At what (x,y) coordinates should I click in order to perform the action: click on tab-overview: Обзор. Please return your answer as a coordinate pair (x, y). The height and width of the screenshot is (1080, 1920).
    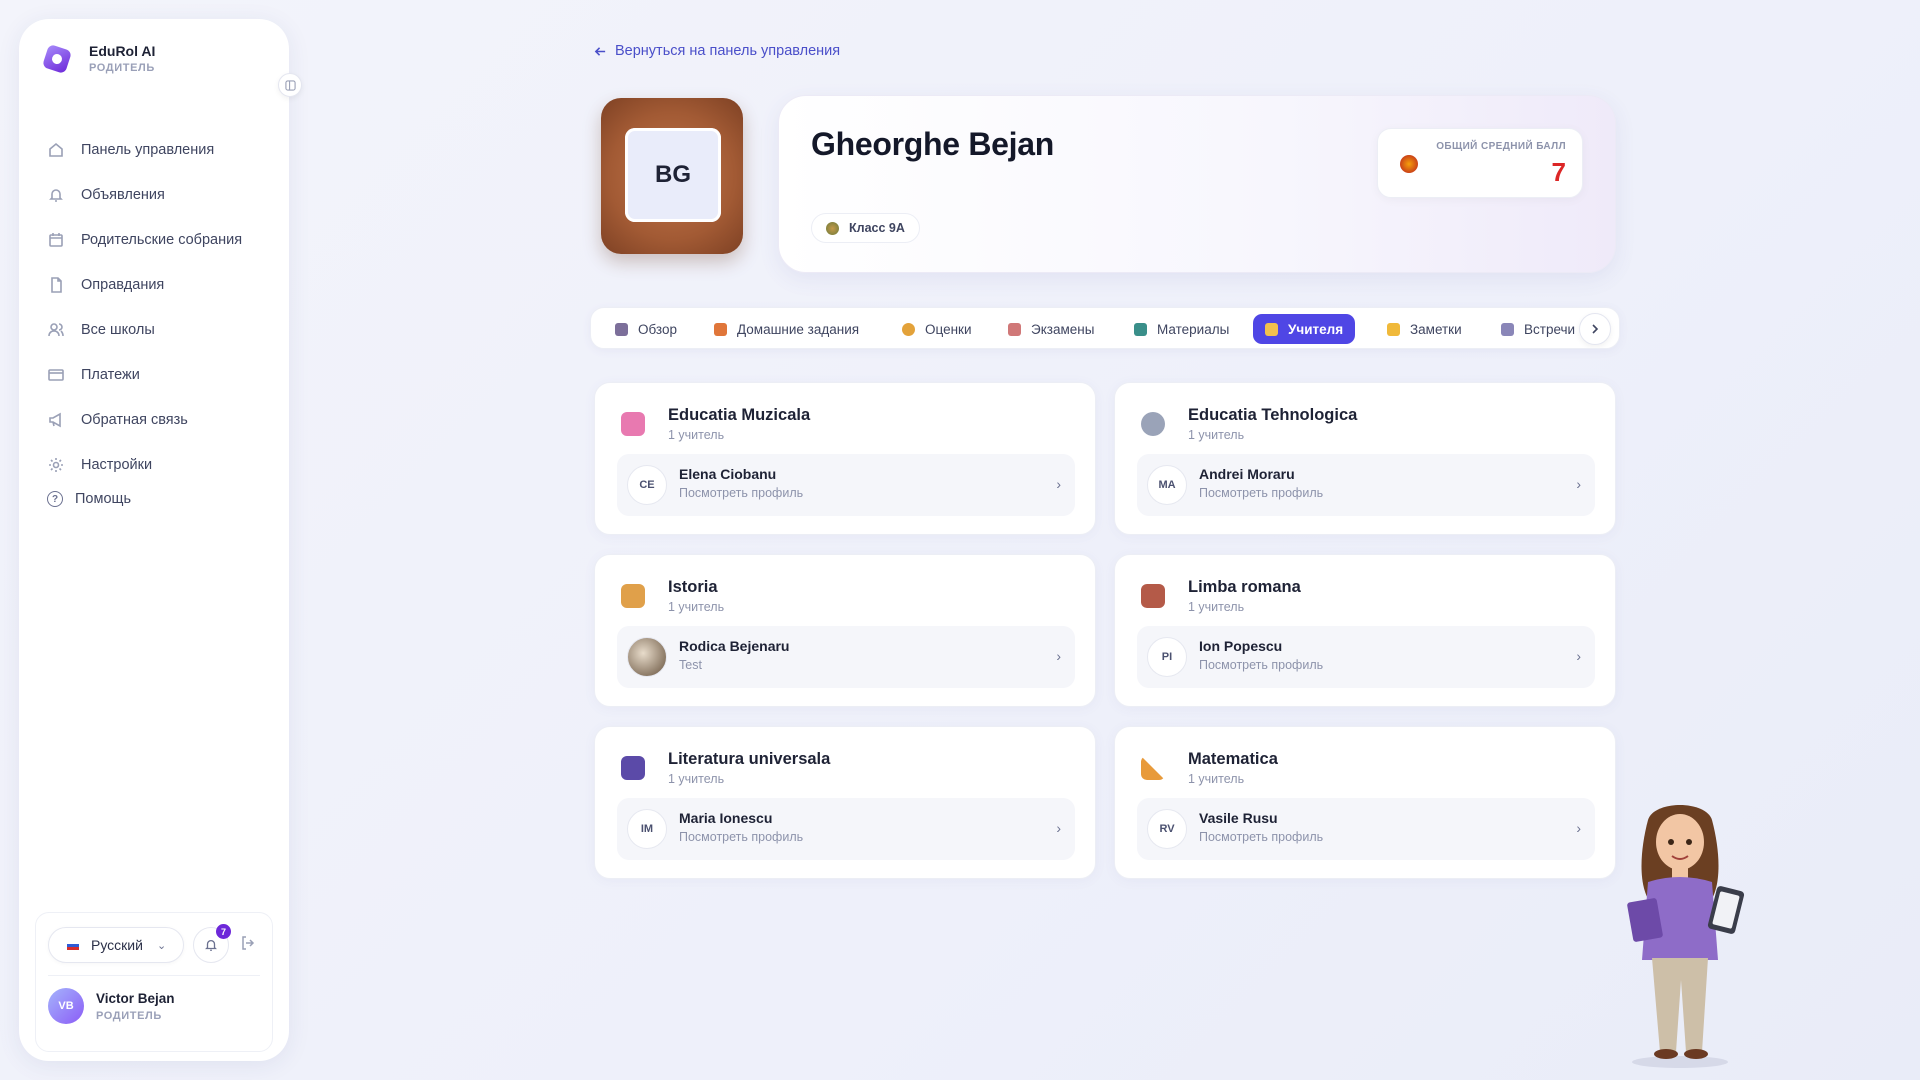
    Looking at the image, I should click on (646, 329).